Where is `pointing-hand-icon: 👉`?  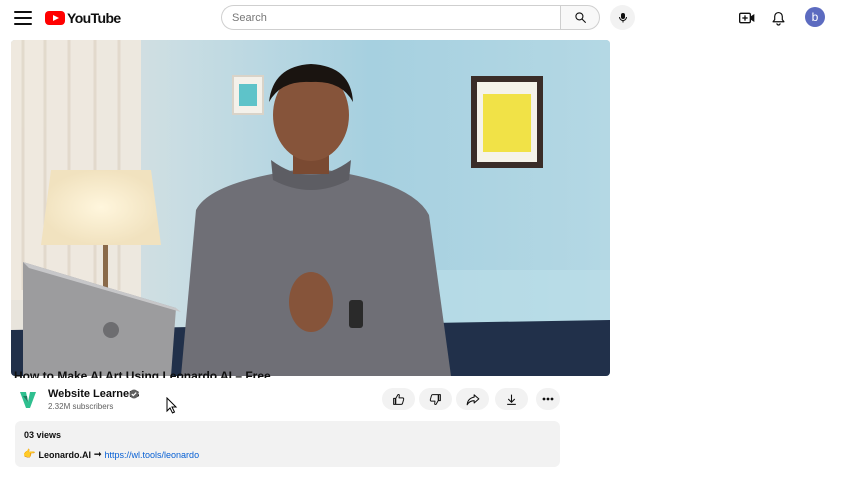 pointing-hand-icon: 👉 is located at coordinates (29, 454).